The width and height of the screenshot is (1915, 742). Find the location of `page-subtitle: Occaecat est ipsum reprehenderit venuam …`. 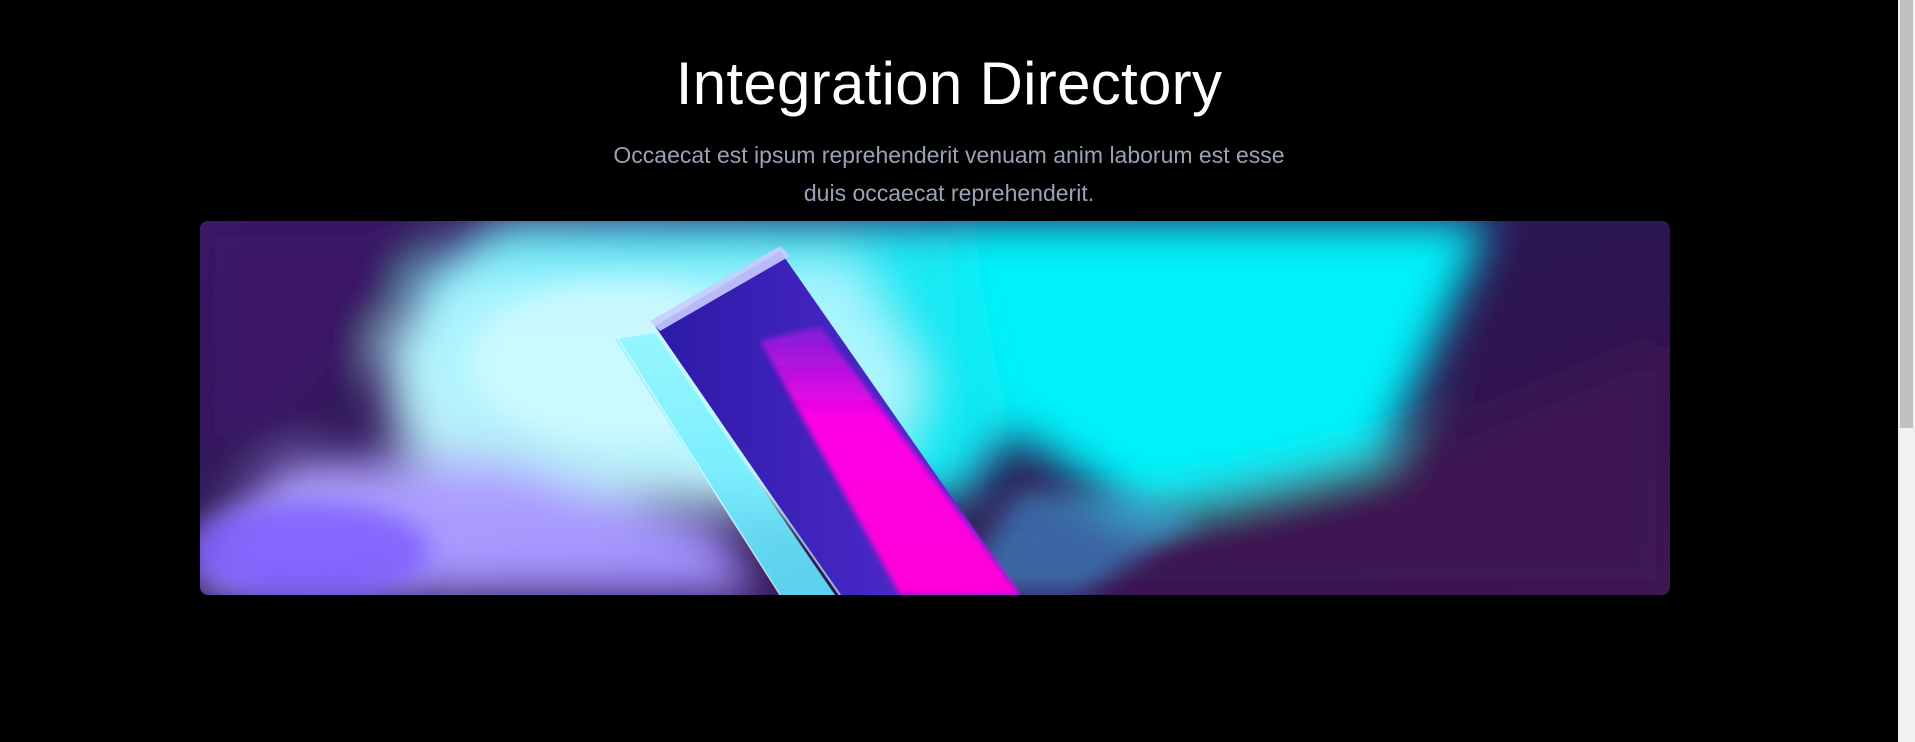

page-subtitle: Occaecat est ipsum reprehenderit venuam … is located at coordinates (949, 174).